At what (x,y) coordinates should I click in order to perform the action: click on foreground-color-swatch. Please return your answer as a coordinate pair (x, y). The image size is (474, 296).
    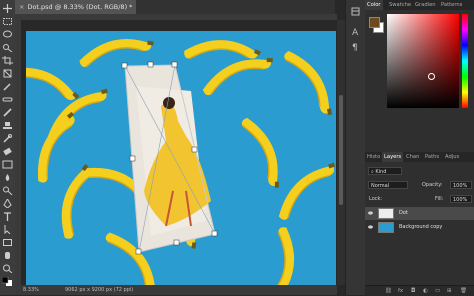
    Looking at the image, I should click on (374, 22).